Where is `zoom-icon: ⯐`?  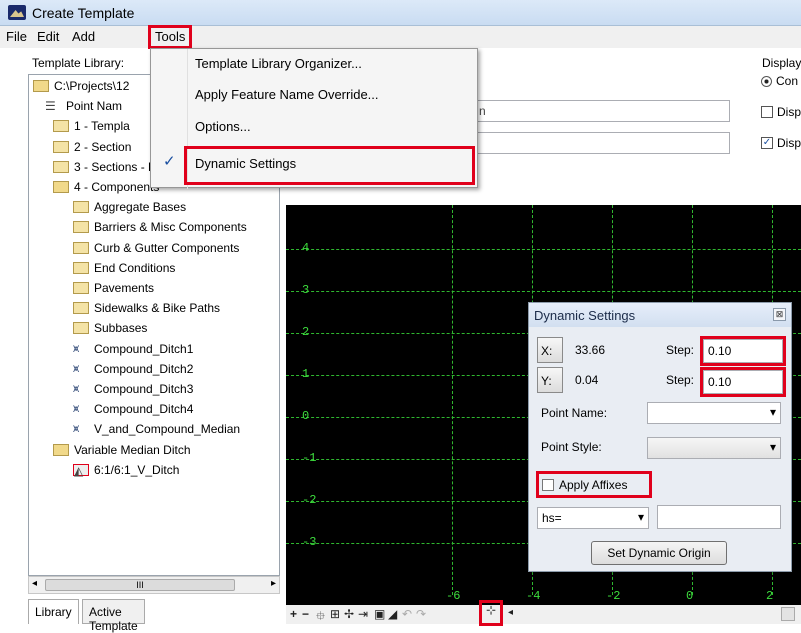 zoom-icon: ⯐ is located at coordinates (320, 617).